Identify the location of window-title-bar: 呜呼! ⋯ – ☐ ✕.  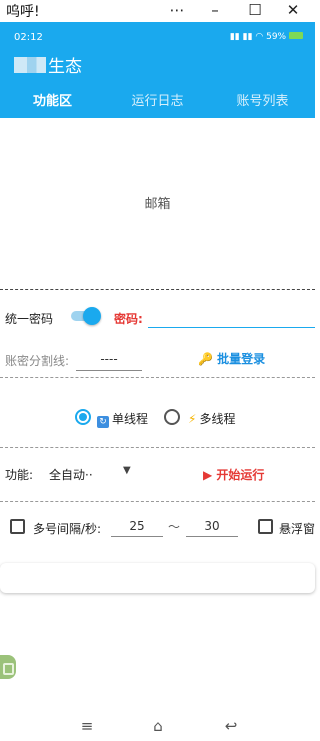
(157, 10).